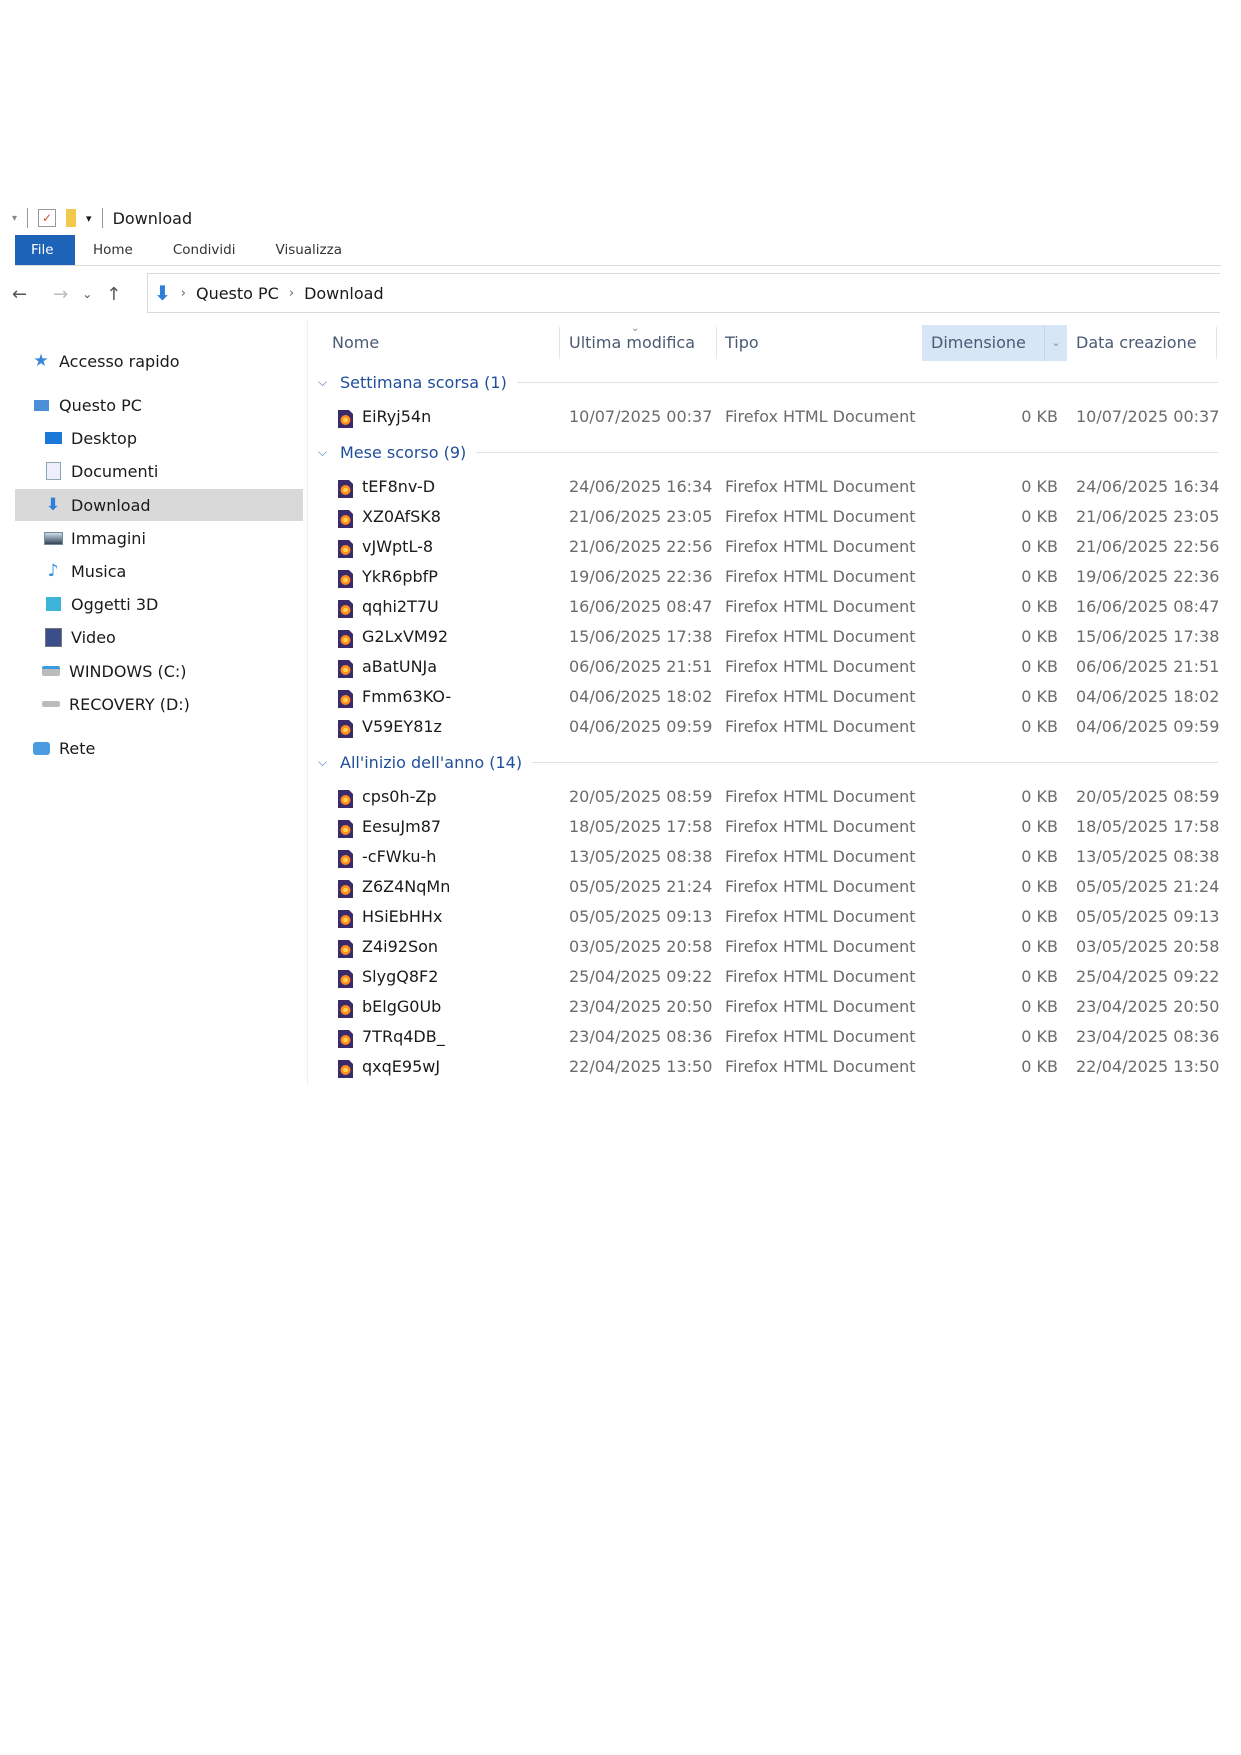 Image resolution: width=1241 pixels, height=1755 pixels. What do you see at coordinates (401, 1066) in the screenshot?
I see `file-name: qxqE95wJ` at bounding box center [401, 1066].